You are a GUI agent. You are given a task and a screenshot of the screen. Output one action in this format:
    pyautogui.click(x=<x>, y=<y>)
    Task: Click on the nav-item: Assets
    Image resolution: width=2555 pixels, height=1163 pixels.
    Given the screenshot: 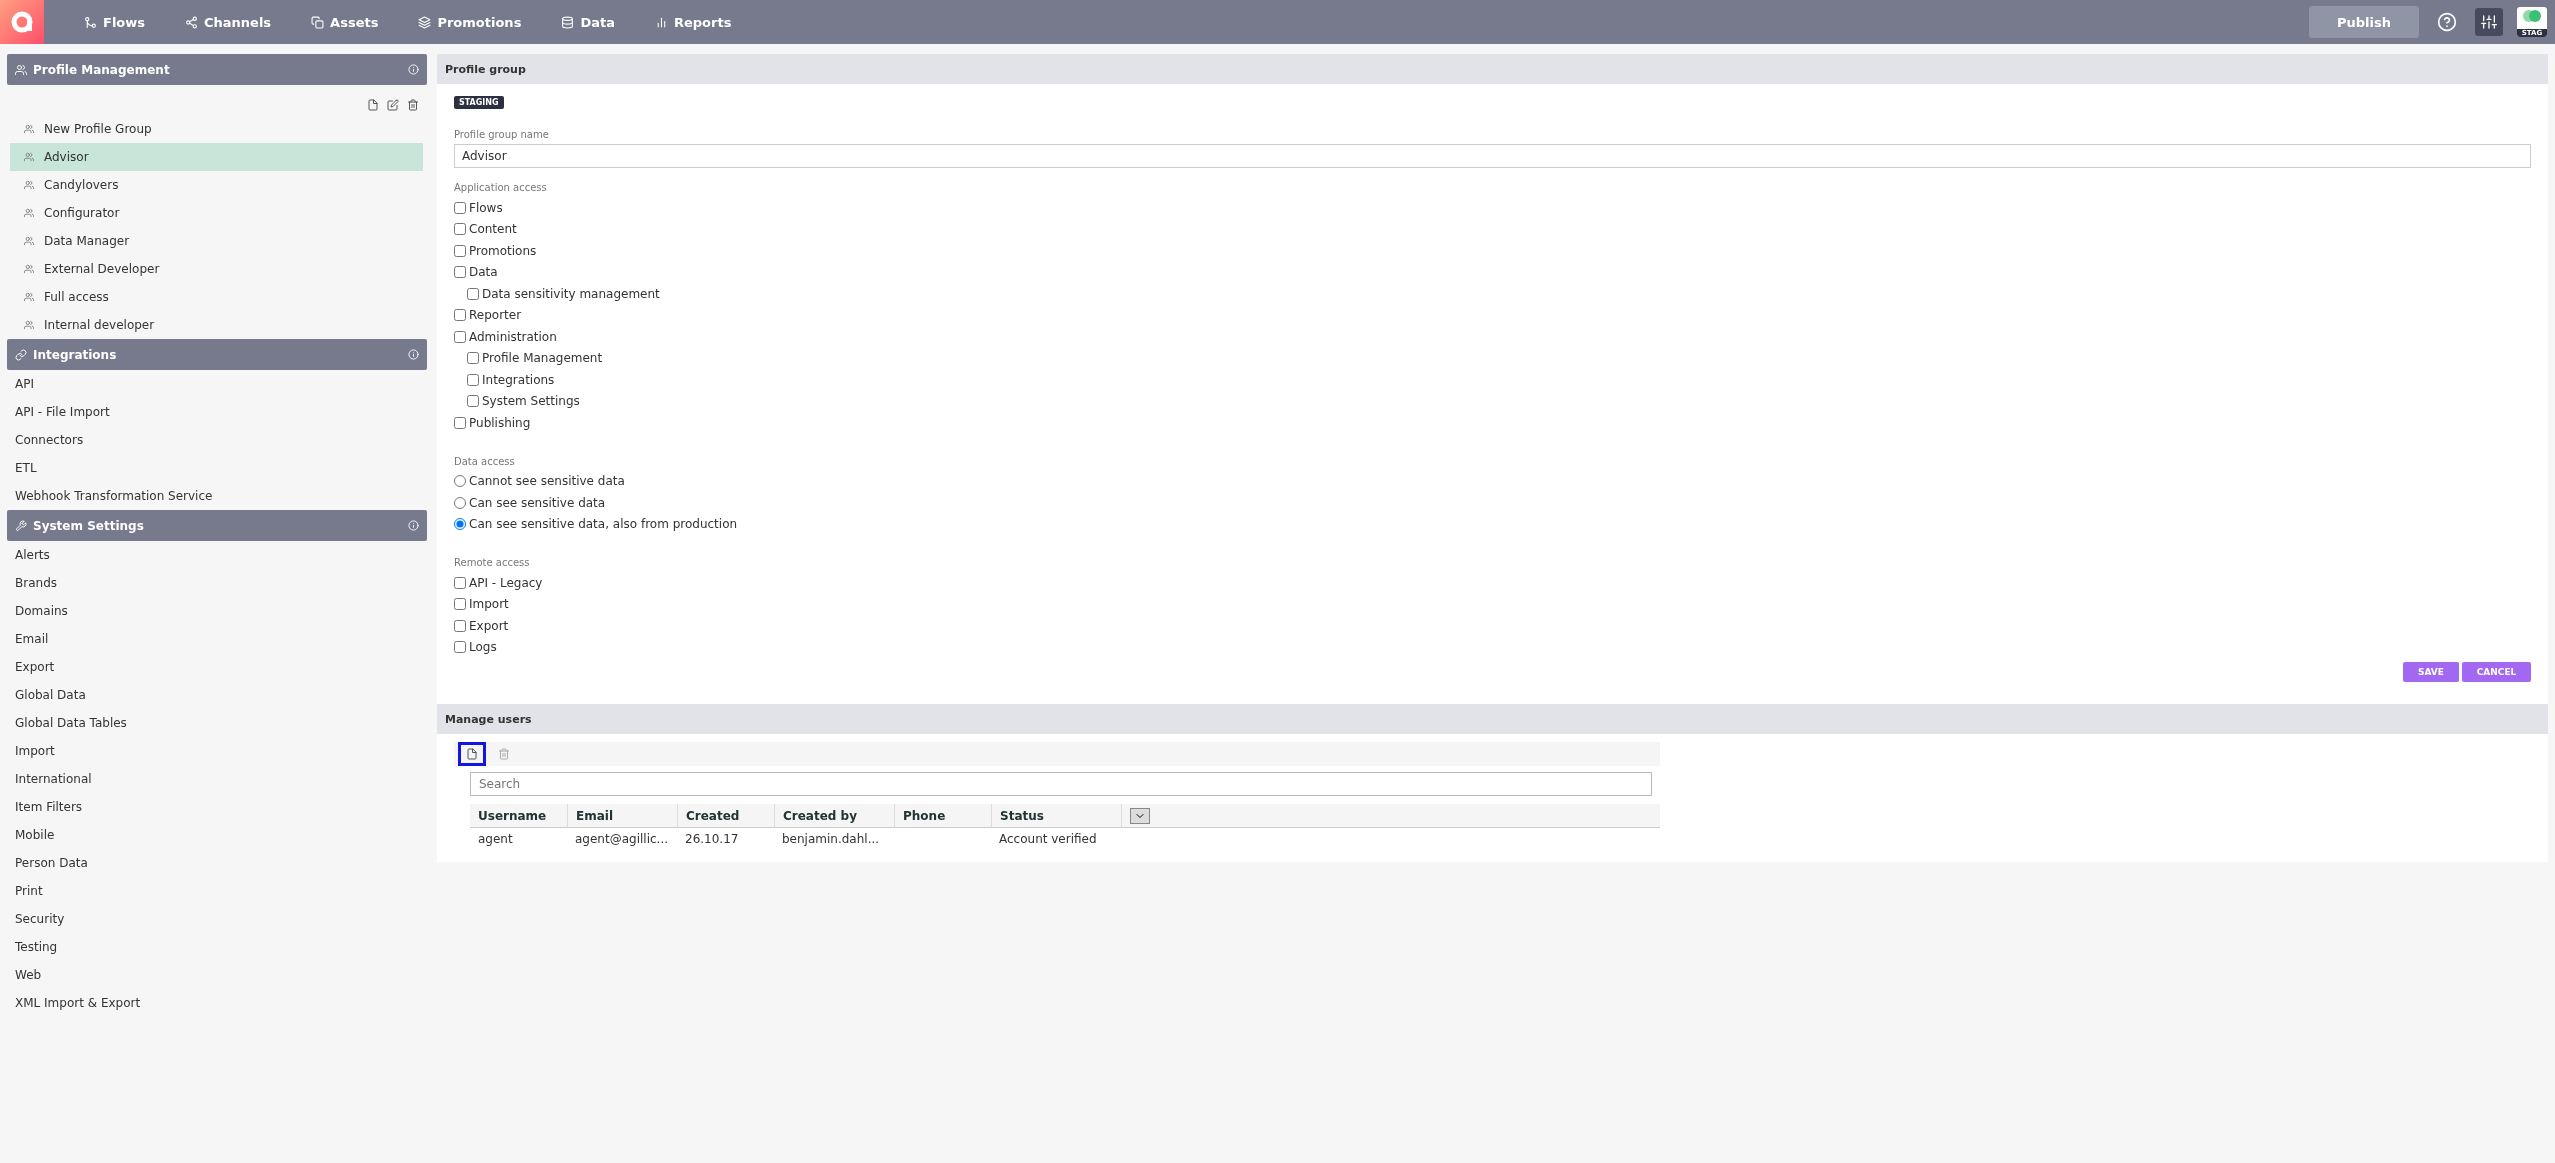 What is the action you would take?
    pyautogui.click(x=345, y=22)
    